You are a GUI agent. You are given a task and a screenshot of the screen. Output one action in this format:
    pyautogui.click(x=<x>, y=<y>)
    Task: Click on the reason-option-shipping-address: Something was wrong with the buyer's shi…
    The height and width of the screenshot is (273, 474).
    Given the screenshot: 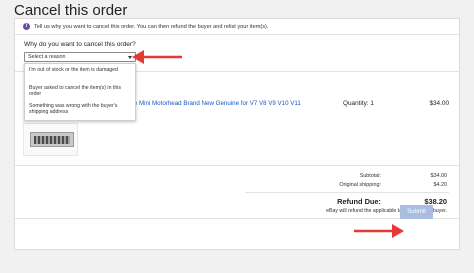 What is the action you would take?
    pyautogui.click(x=79, y=109)
    